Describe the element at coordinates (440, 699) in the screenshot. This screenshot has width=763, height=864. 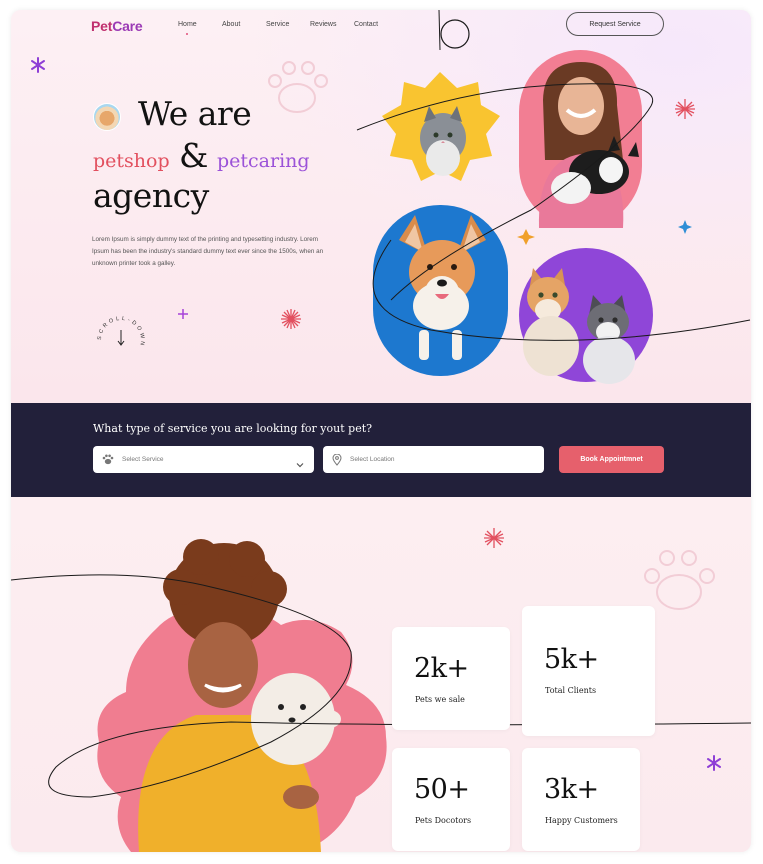
I see `stat-label: Pets we sale` at that location.